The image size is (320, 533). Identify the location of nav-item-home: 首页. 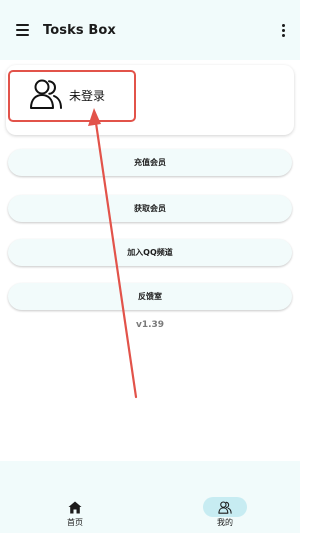
(75, 497).